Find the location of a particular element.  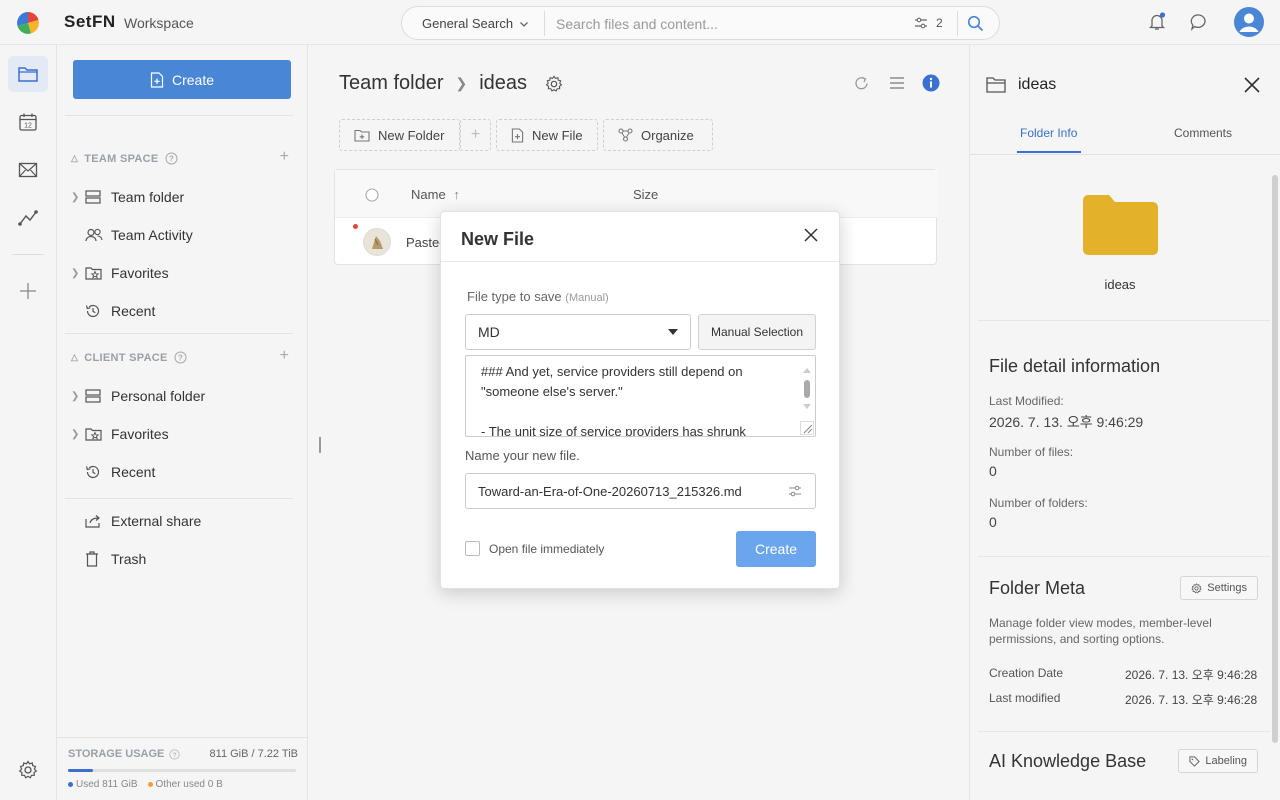

file-type-label: File type to save (Manual) is located at coordinates (538, 296).